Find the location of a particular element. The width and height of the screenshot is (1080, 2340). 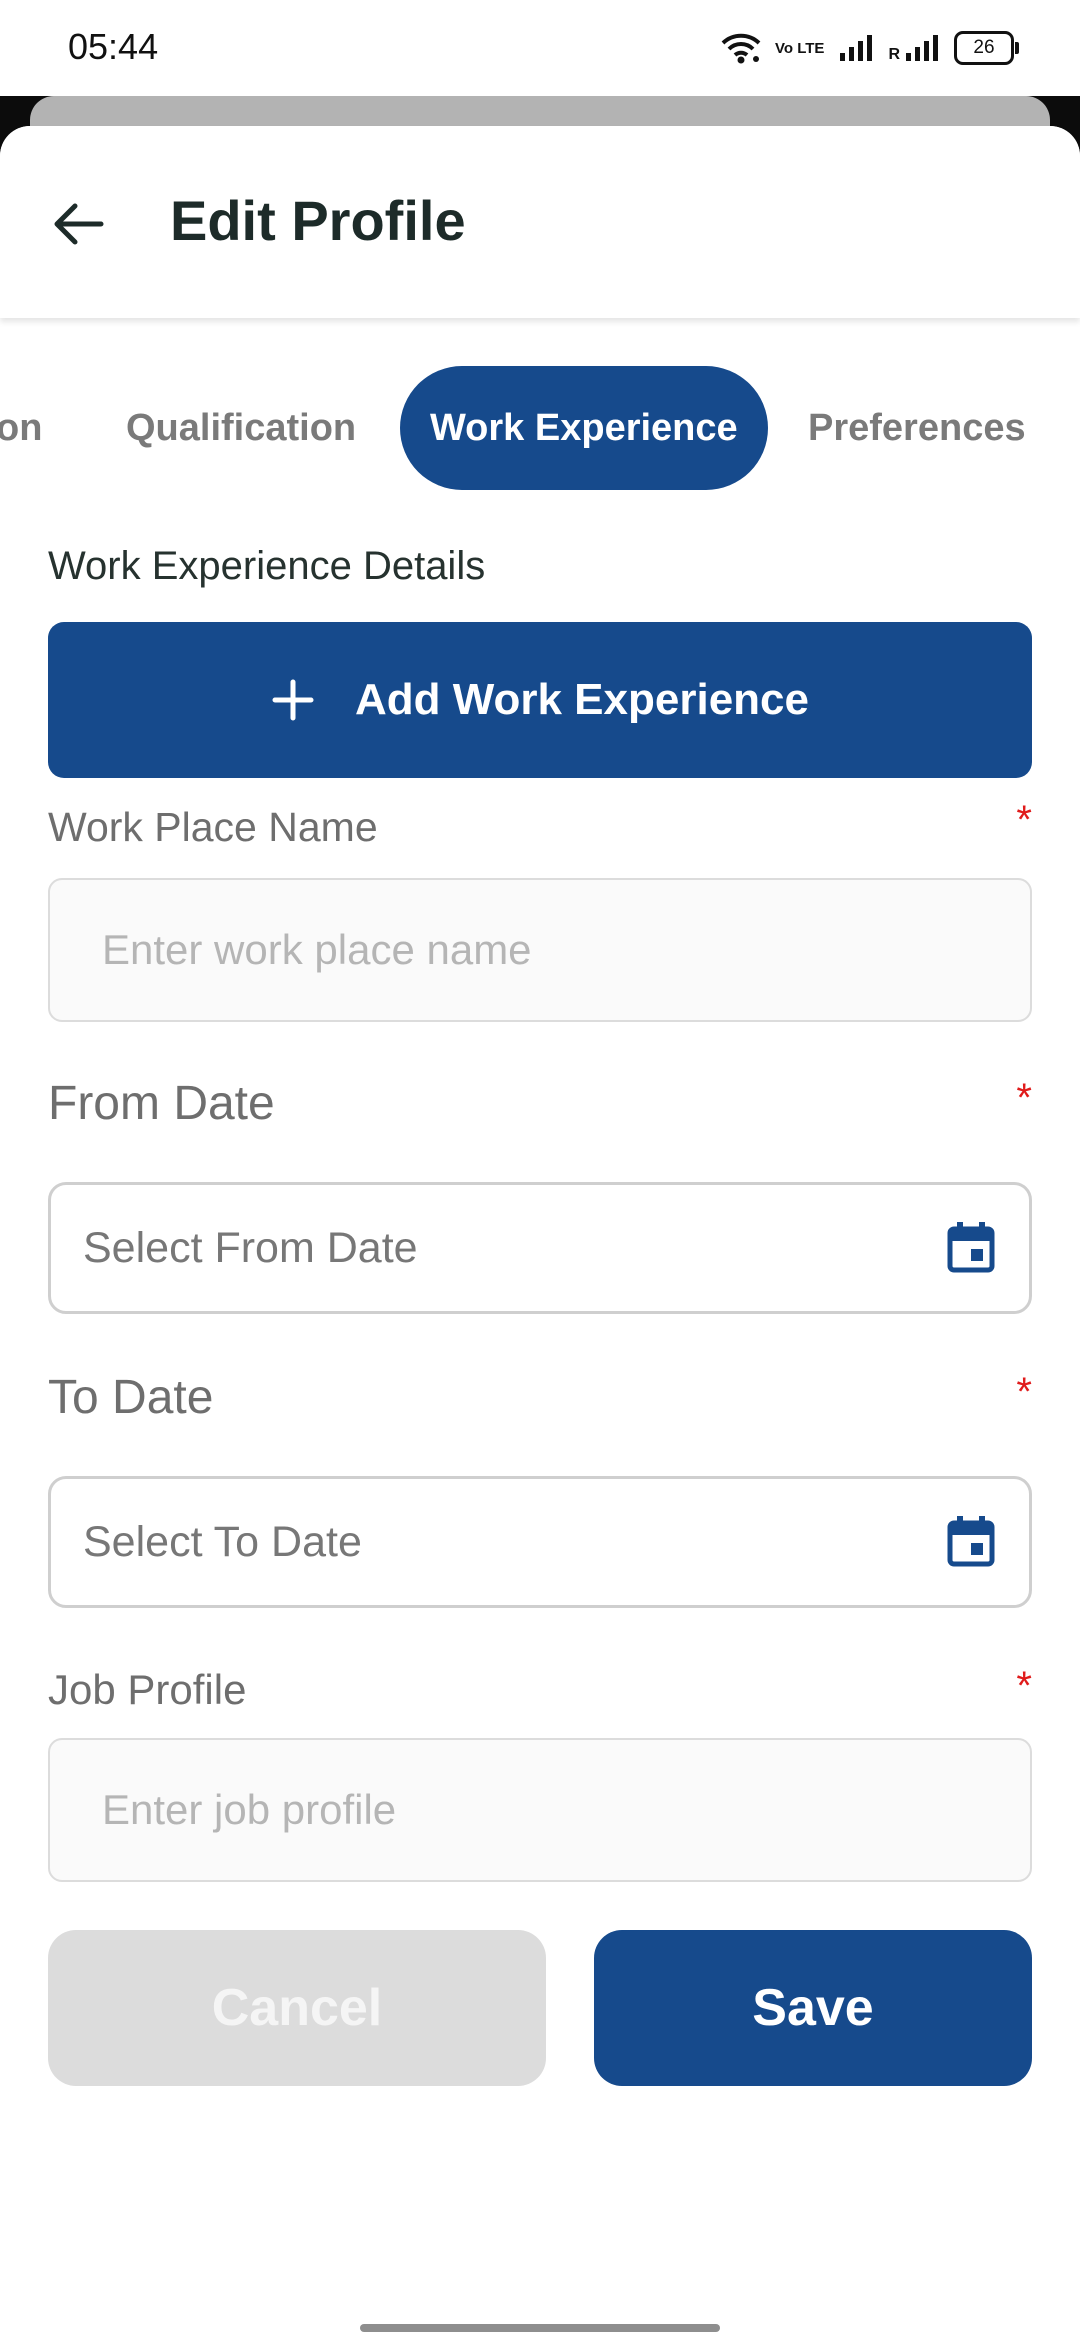

roaming-indicator: R is located at coordinates (894, 54).